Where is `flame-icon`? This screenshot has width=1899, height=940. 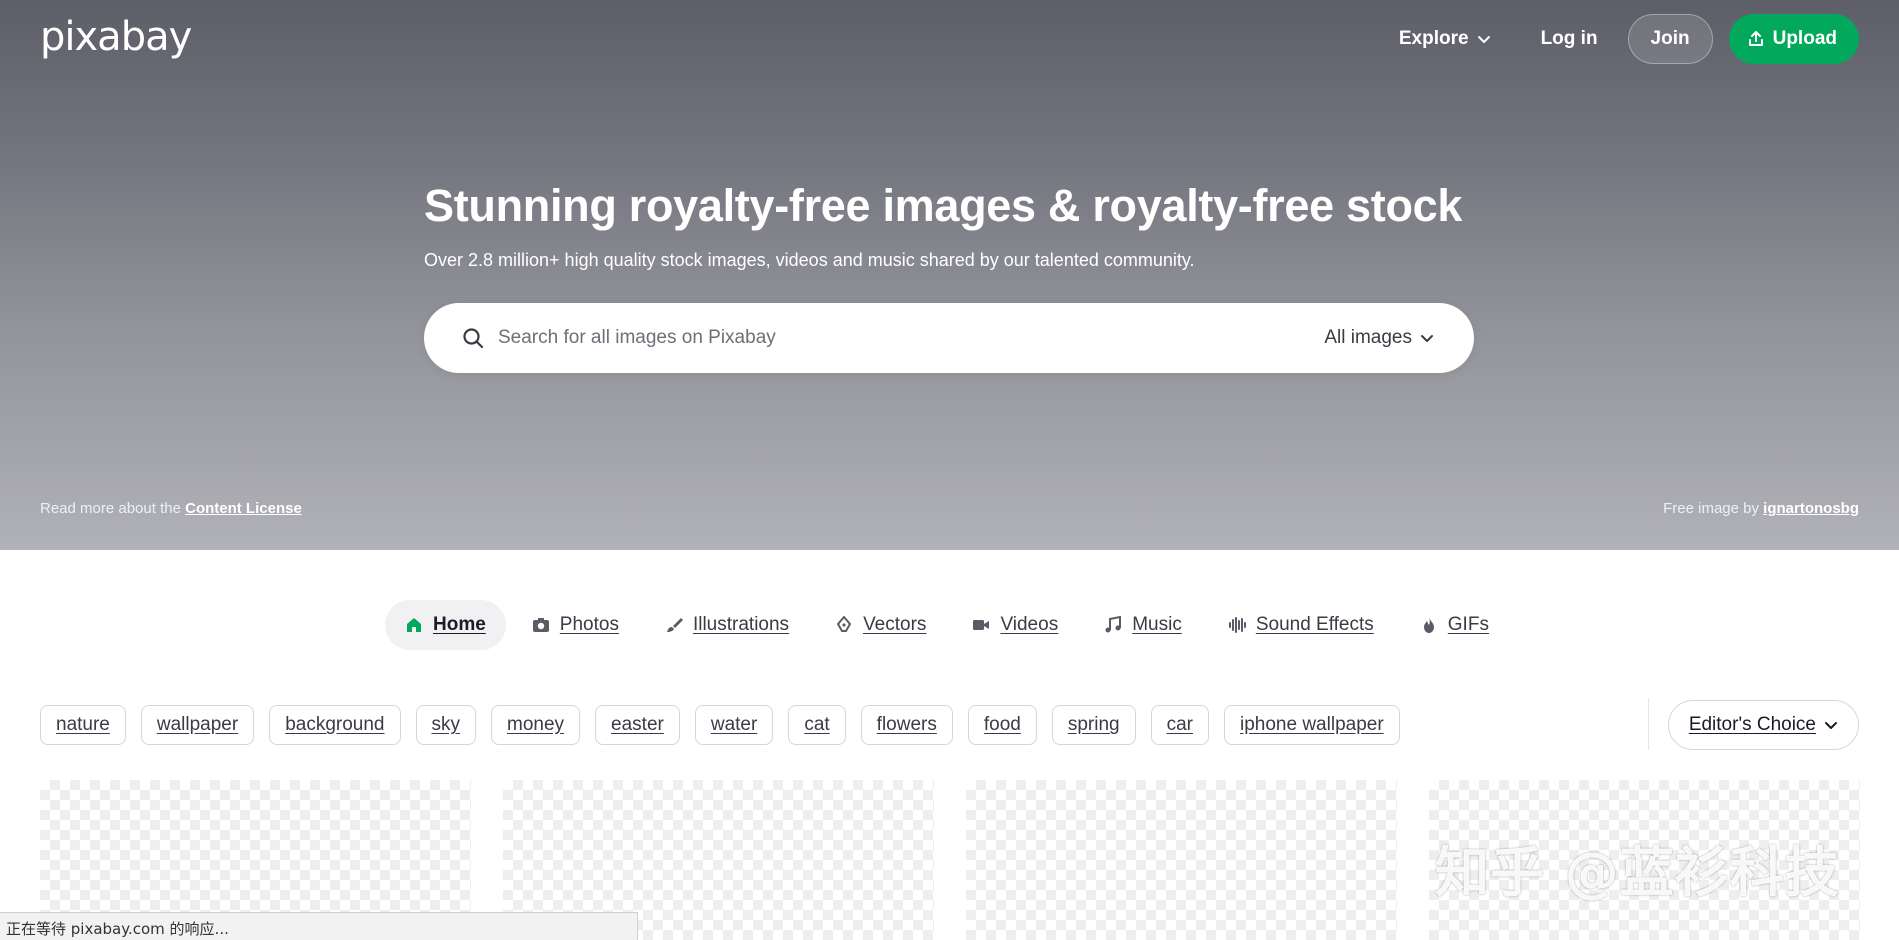
flame-icon is located at coordinates (1428, 625).